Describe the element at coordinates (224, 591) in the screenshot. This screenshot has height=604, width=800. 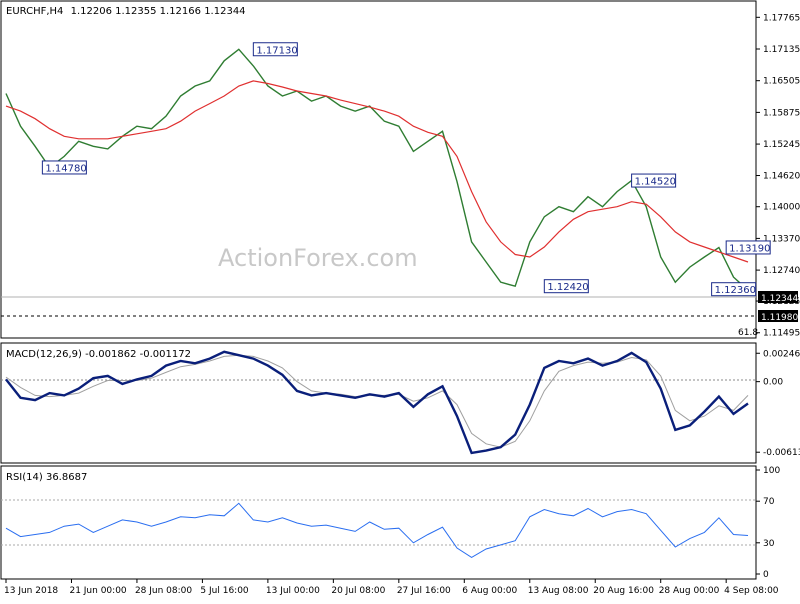
I see `x-tick-label: 5 Jul 16:00` at that location.